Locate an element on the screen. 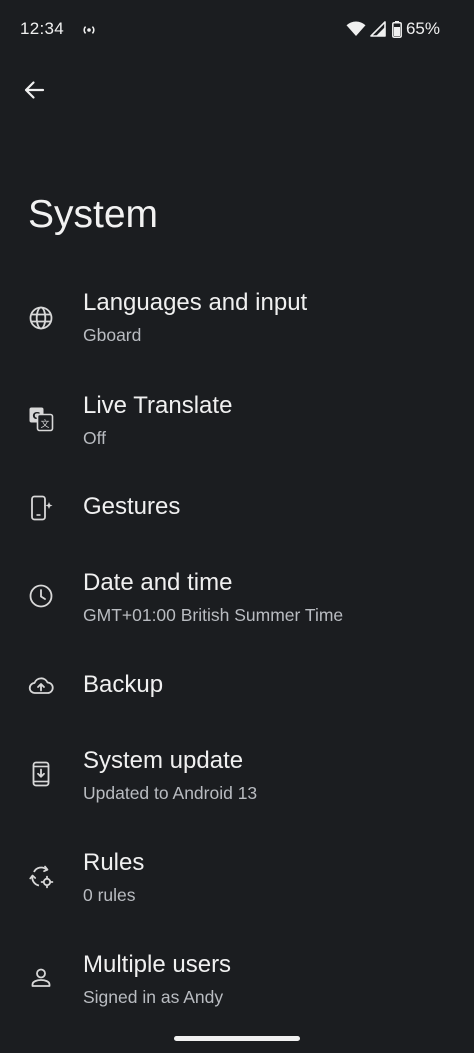 The image size is (474, 1053). svg-text: 文 is located at coordinates (44, 424).